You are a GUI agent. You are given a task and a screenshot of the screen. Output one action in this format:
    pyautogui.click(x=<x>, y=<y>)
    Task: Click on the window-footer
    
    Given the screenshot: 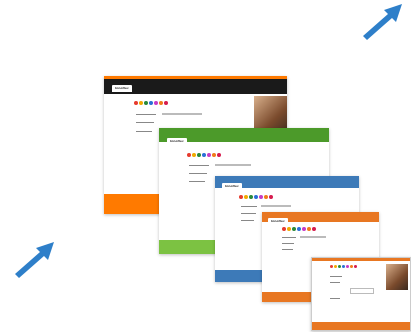 What is the action you would take?
    pyautogui.click(x=361, y=326)
    